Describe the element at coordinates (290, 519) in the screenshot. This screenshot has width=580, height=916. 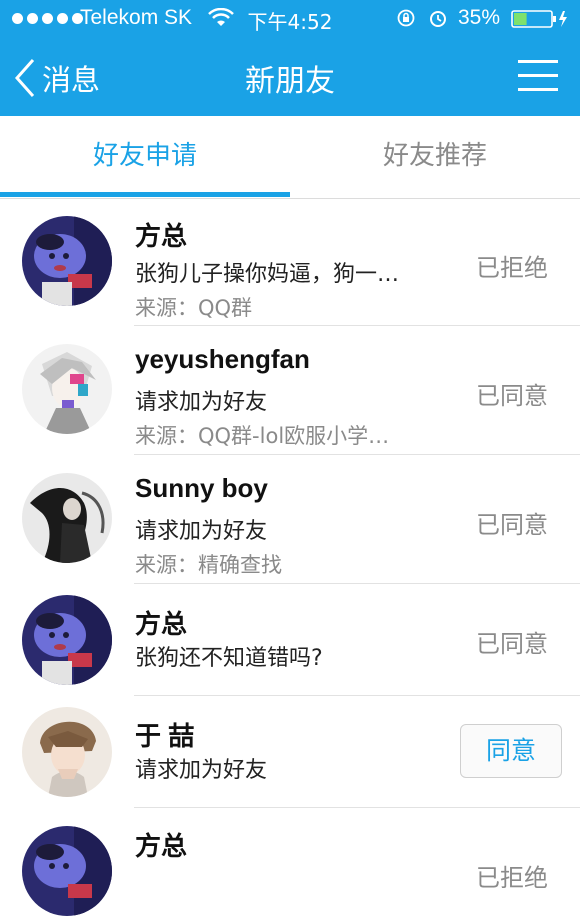
I see `list-item: Sunny boy 请求加为好友 来源：精确查找 已同意` at that location.